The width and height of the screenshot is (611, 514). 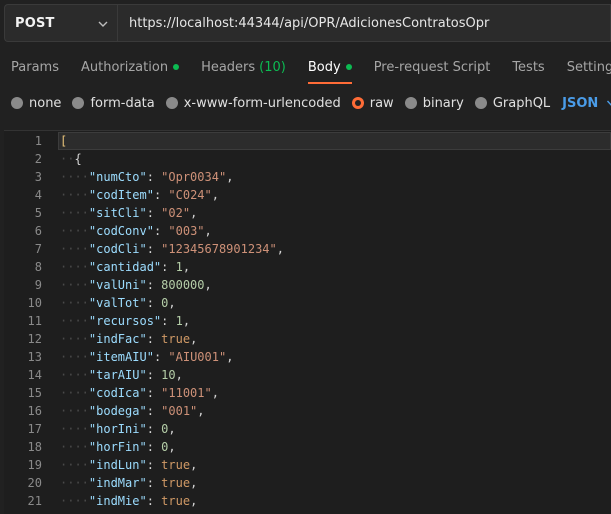 I want to click on line-number: 21, so click(x=34, y=501).